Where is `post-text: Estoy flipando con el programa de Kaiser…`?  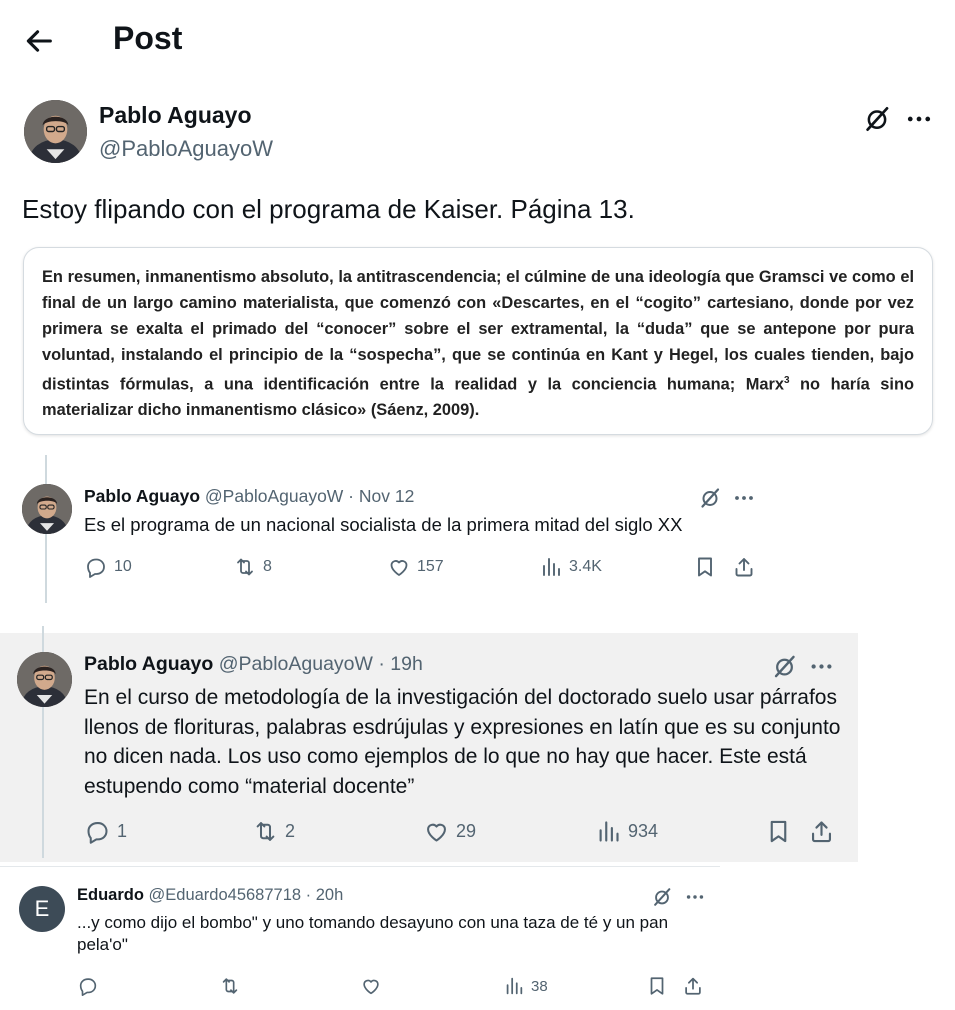 post-text: Estoy flipando con el programa de Kaiser… is located at coordinates (328, 209).